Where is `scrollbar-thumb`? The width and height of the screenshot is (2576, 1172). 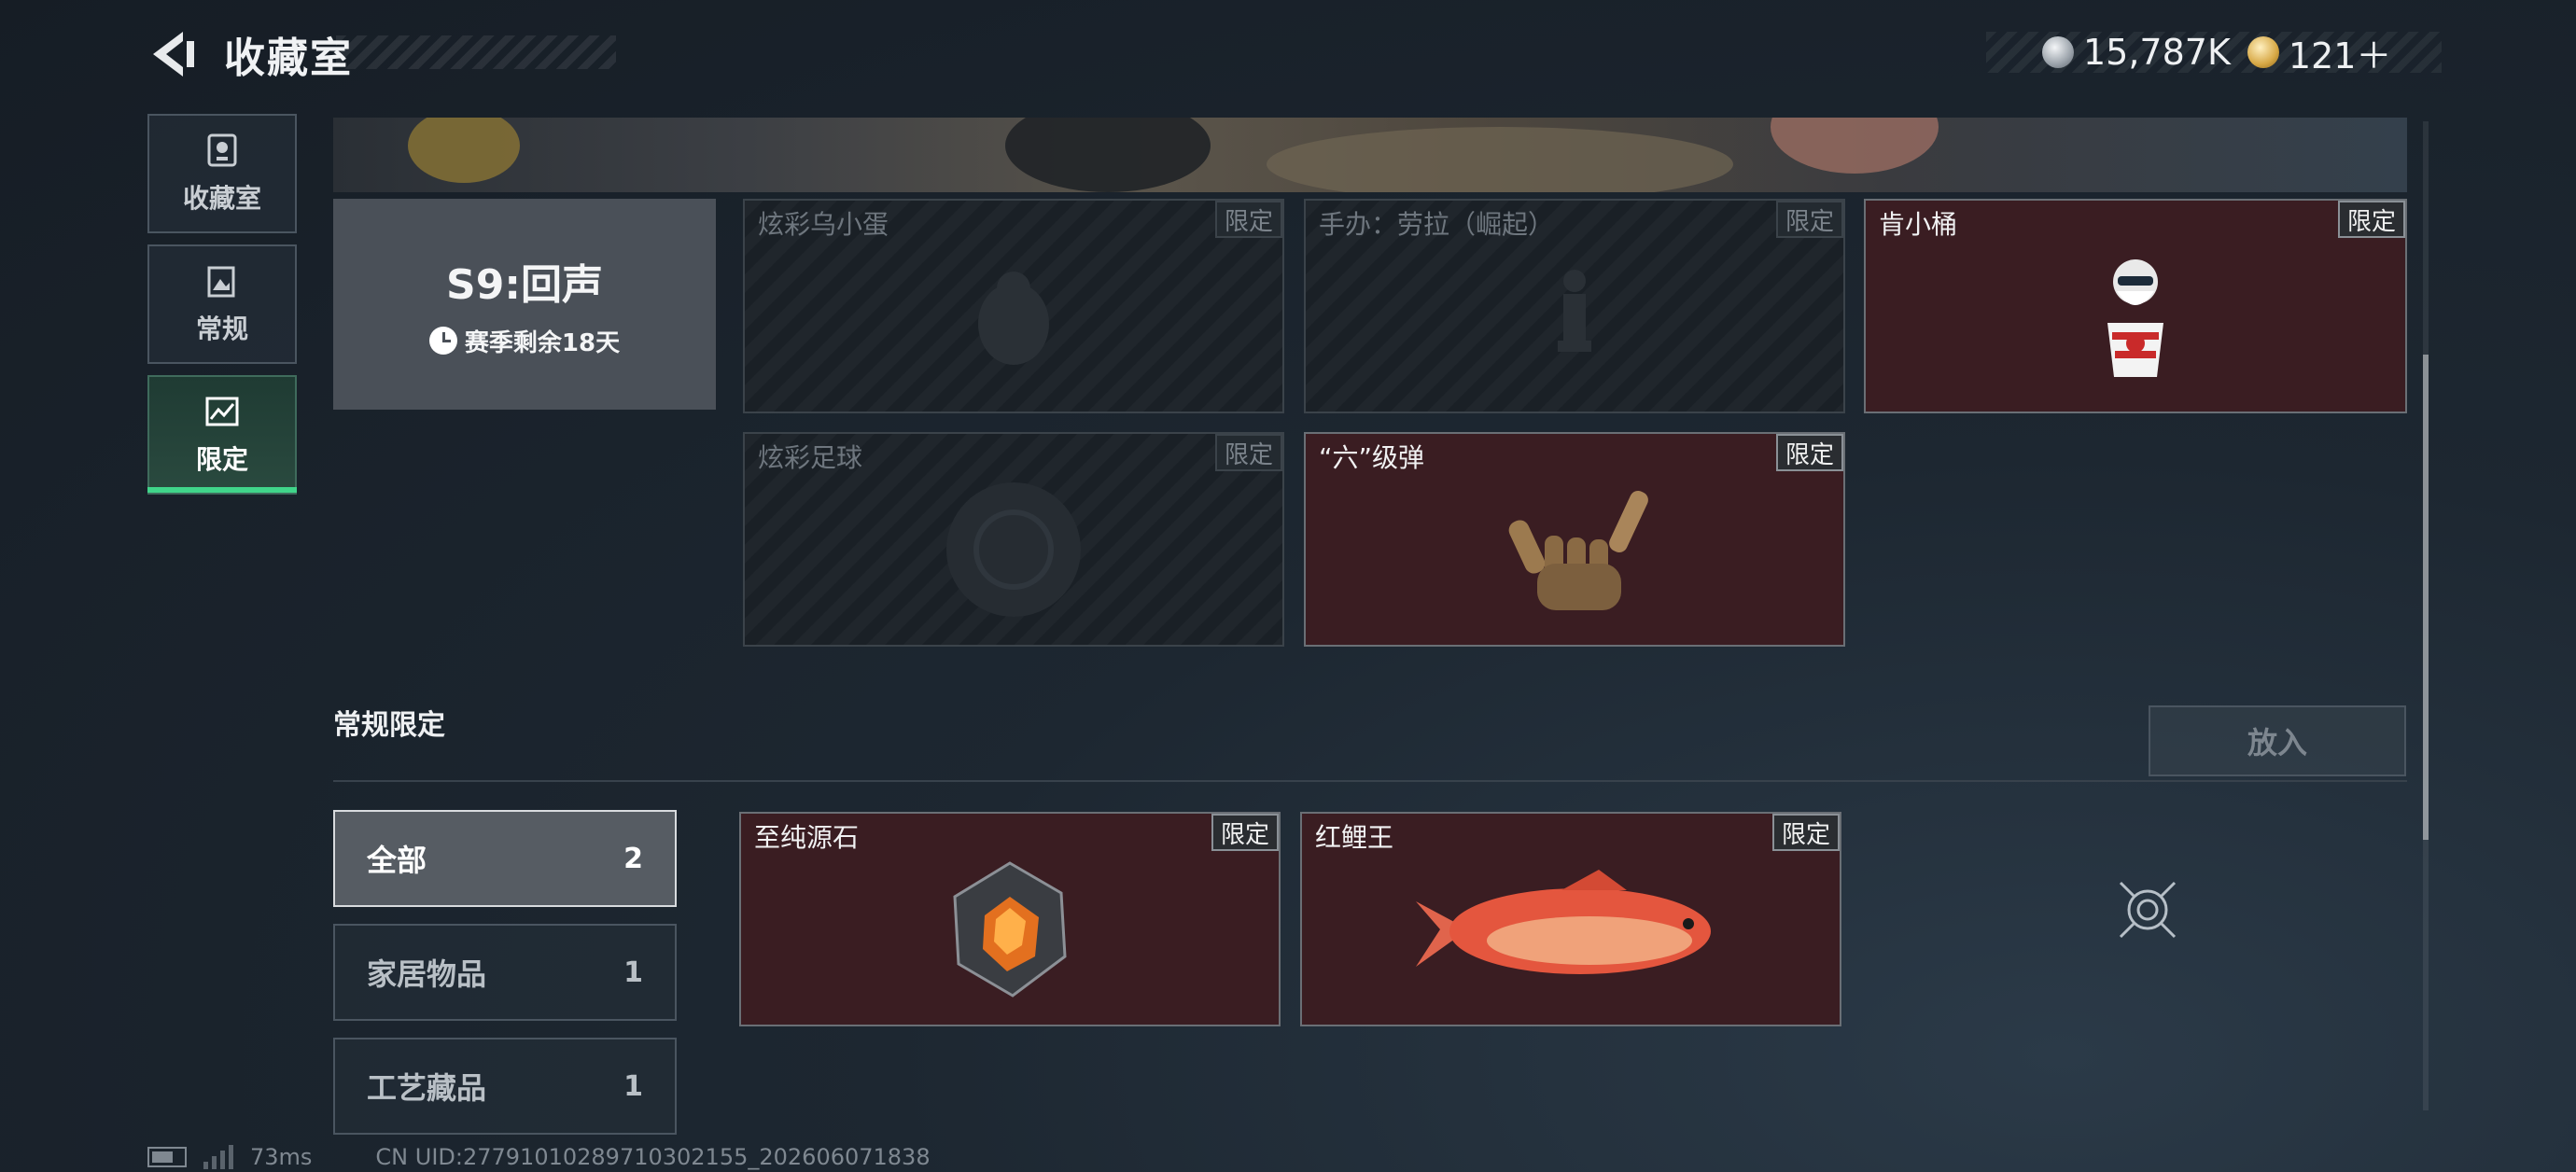
scrollbar-thumb is located at coordinates (2426, 597).